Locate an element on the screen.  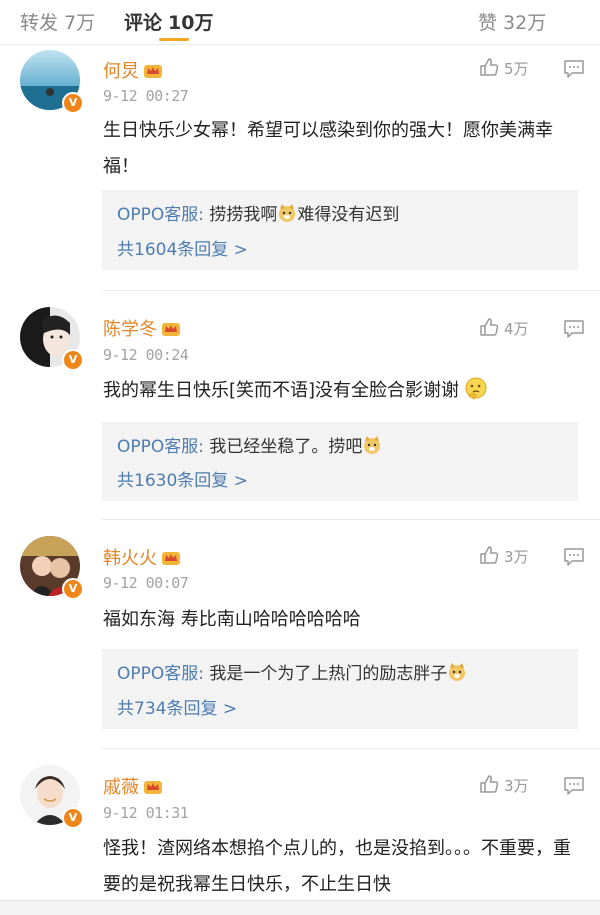
reply-preview: OPPO客服: 我是一个为了上热门的励志胖子 is located at coordinates (292, 671).